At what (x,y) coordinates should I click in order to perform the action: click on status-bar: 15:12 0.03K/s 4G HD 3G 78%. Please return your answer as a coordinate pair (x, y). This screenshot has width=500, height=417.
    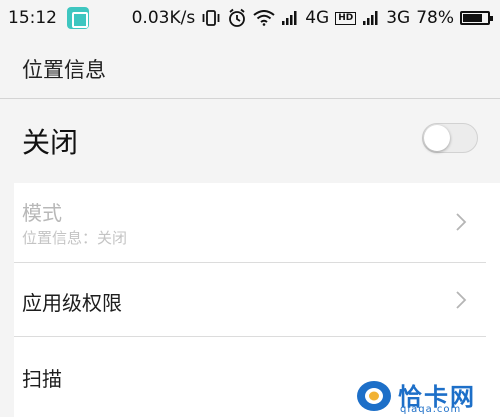
    Looking at the image, I should click on (250, 18).